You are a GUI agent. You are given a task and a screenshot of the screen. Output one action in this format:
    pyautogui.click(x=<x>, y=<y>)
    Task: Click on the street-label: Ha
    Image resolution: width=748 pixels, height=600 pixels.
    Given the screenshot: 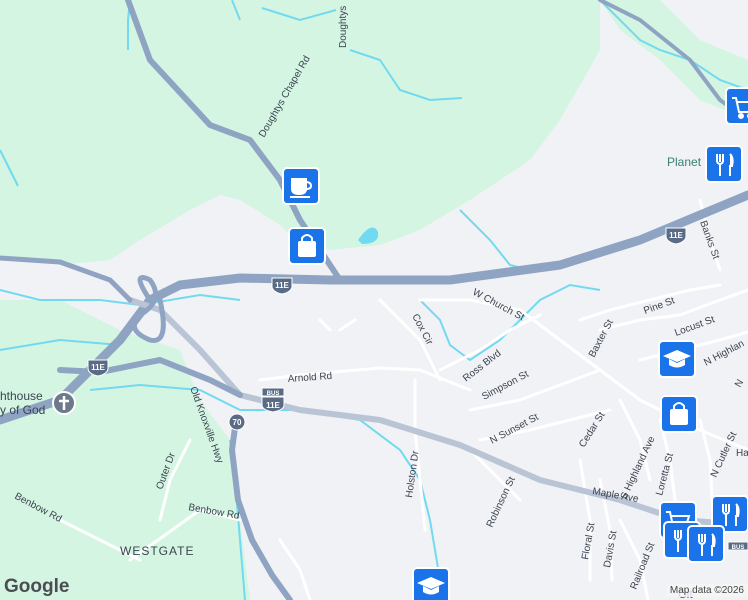 What is the action you would take?
    pyautogui.click(x=742, y=453)
    